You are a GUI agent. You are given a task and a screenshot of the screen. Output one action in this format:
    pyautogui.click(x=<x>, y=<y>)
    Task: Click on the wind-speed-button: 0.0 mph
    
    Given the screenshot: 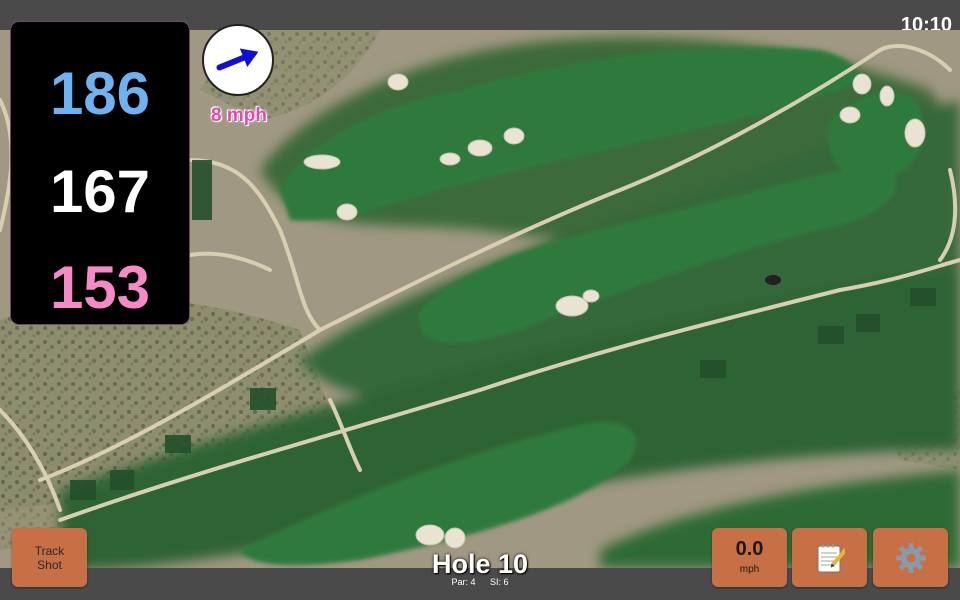 What is the action you would take?
    pyautogui.click(x=749, y=557)
    